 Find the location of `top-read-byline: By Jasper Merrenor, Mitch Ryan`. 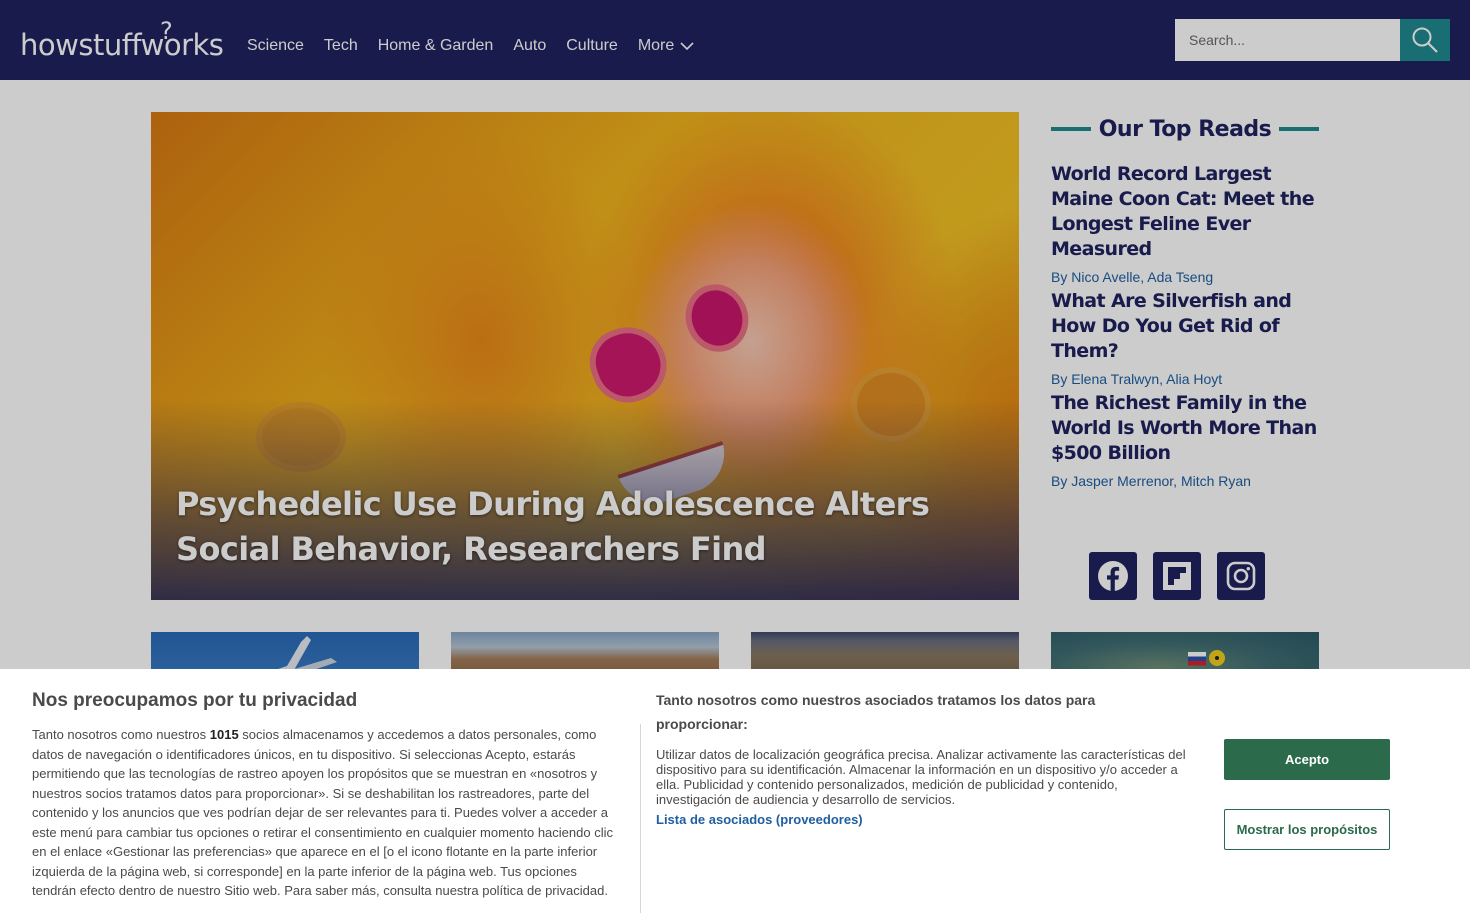

top-read-byline: By Jasper Merrenor, Mitch Ryan is located at coordinates (1185, 481).